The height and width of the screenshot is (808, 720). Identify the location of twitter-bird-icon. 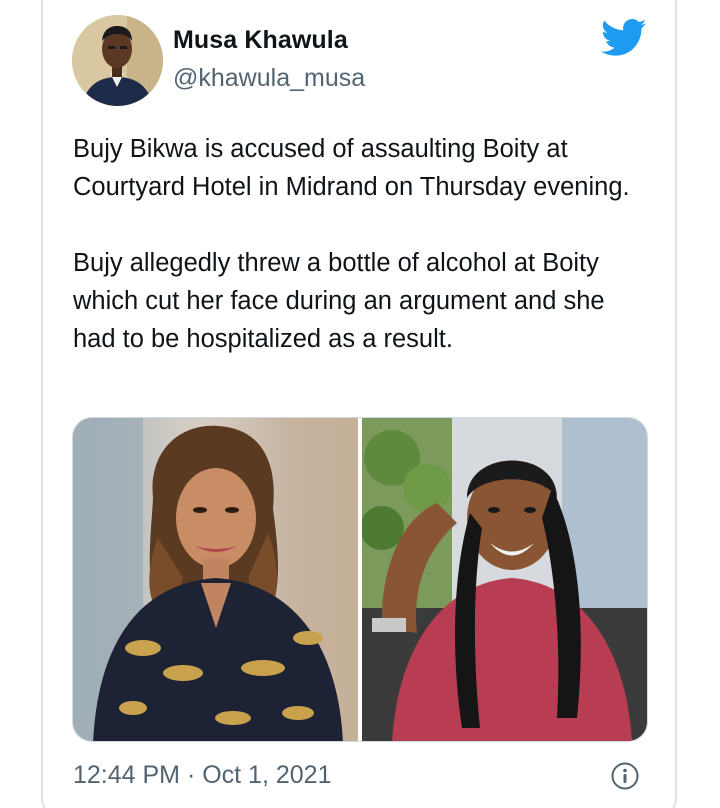
(624, 38).